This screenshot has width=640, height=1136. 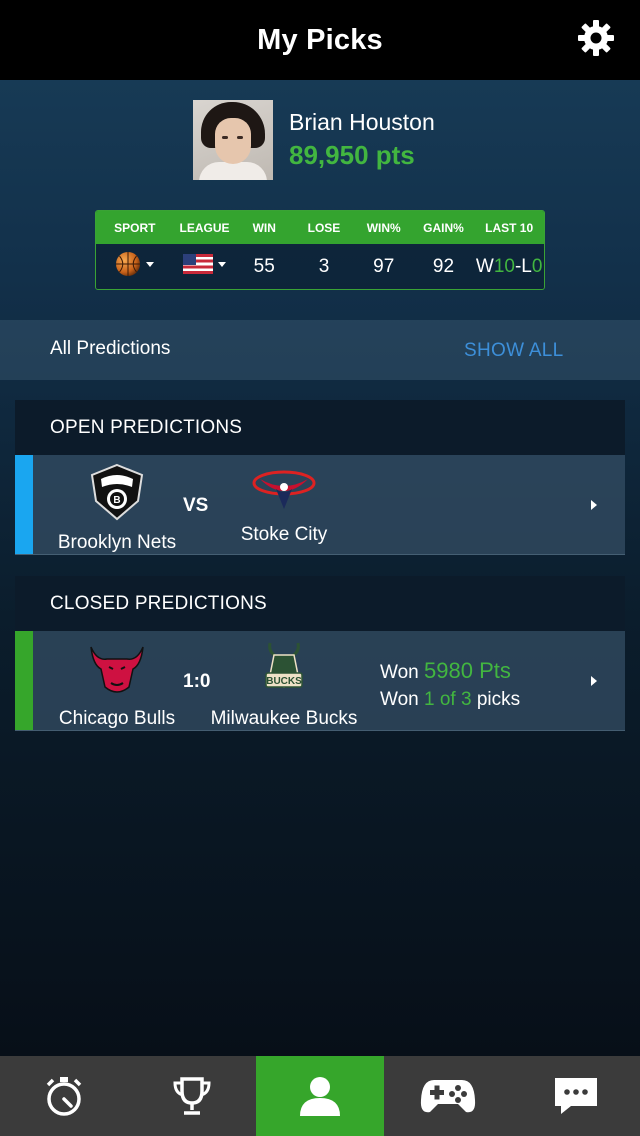 What do you see at coordinates (264, 266) in the screenshot?
I see `stat-win: 55` at bounding box center [264, 266].